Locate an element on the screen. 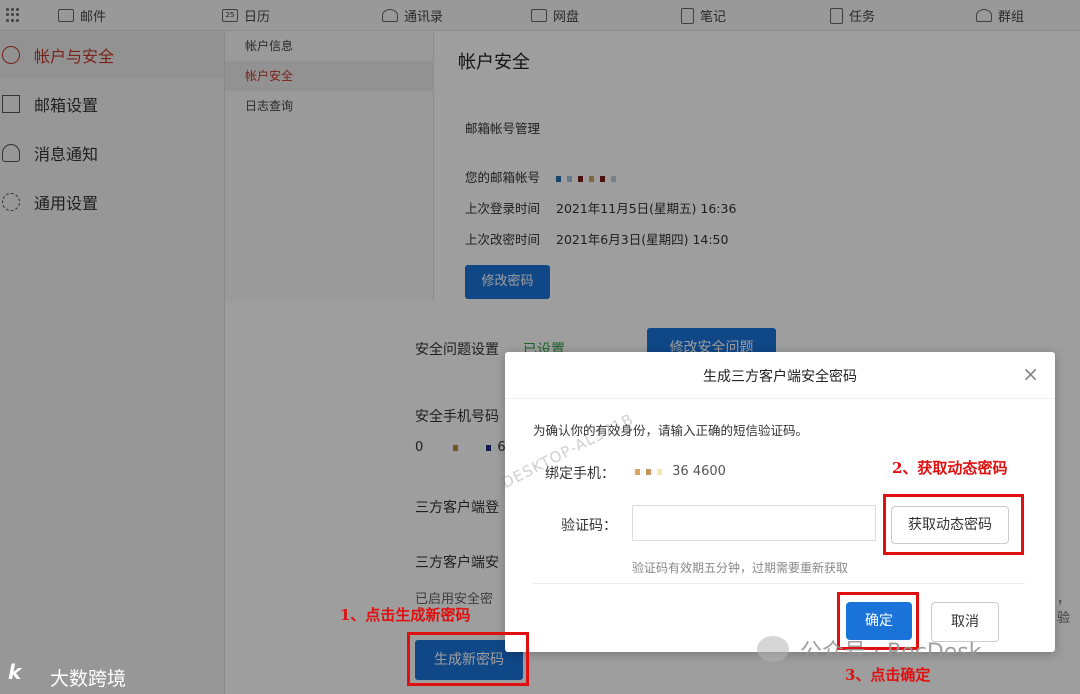 This screenshot has height=694, width=1080. annotation-box-get-code is located at coordinates (953, 524).